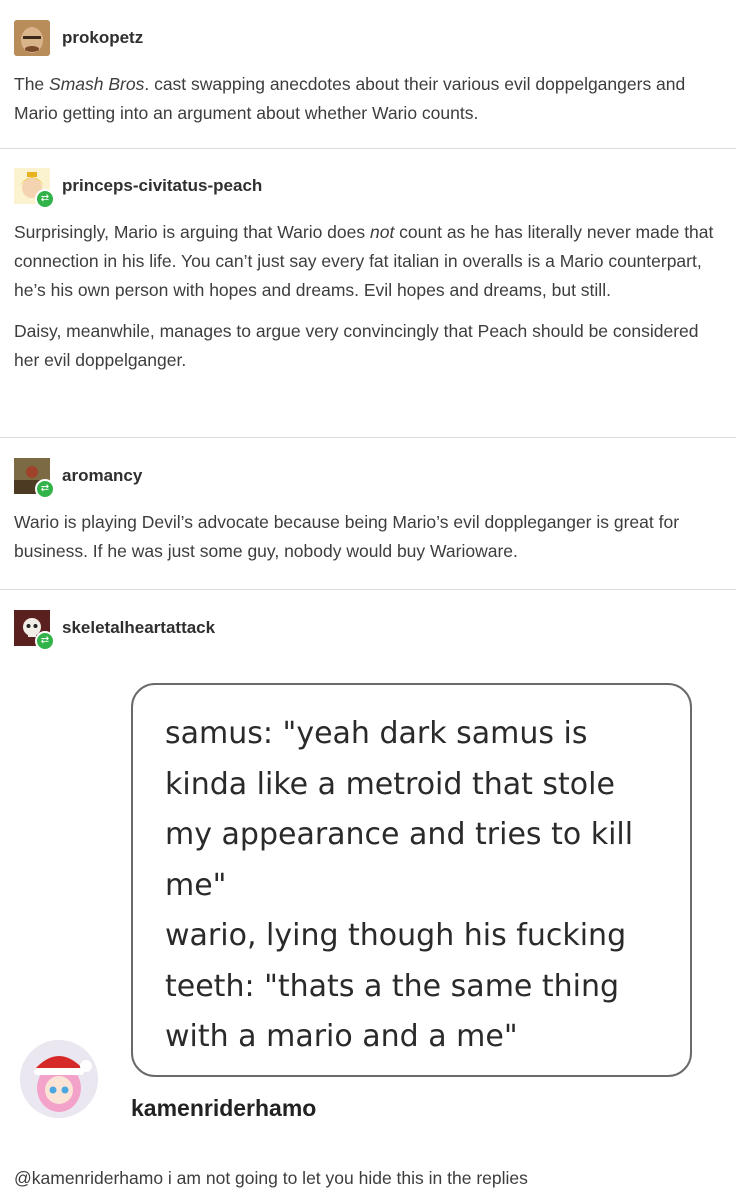  I want to click on username: aromancy, so click(102, 476).